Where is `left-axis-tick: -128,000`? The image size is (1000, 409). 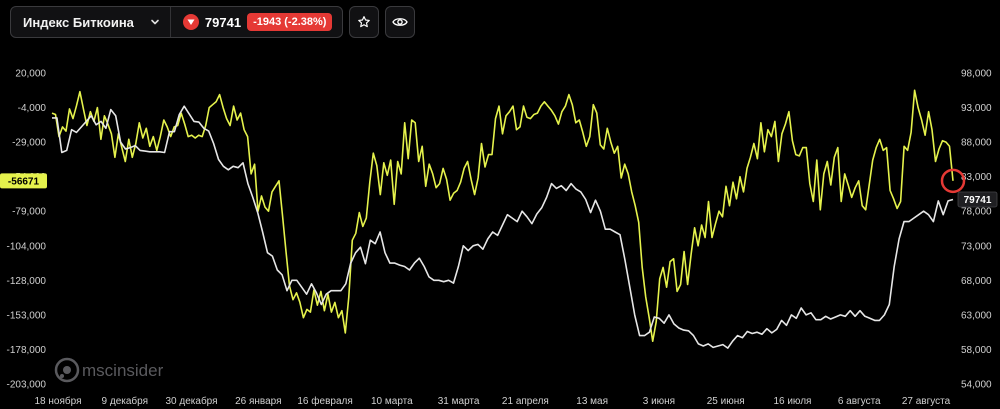
left-axis-tick: -128,000 is located at coordinates (27, 281).